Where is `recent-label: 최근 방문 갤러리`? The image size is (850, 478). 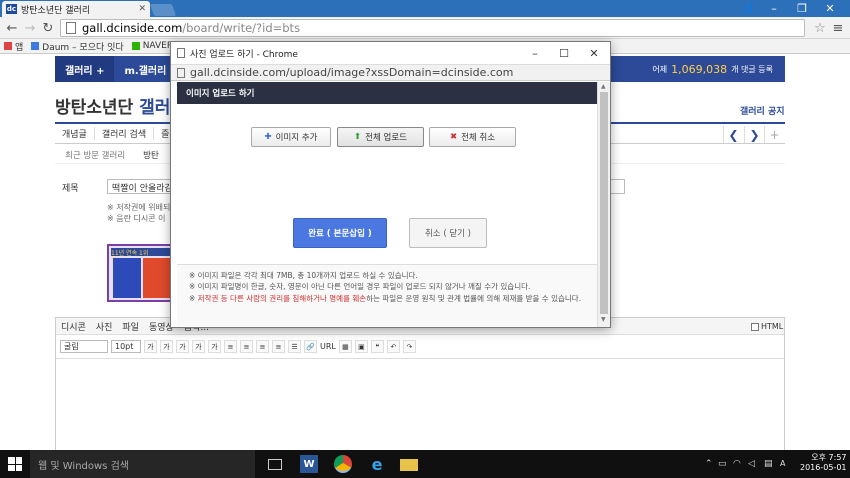
recent-label: 최근 방문 갤러리 is located at coordinates (95, 155).